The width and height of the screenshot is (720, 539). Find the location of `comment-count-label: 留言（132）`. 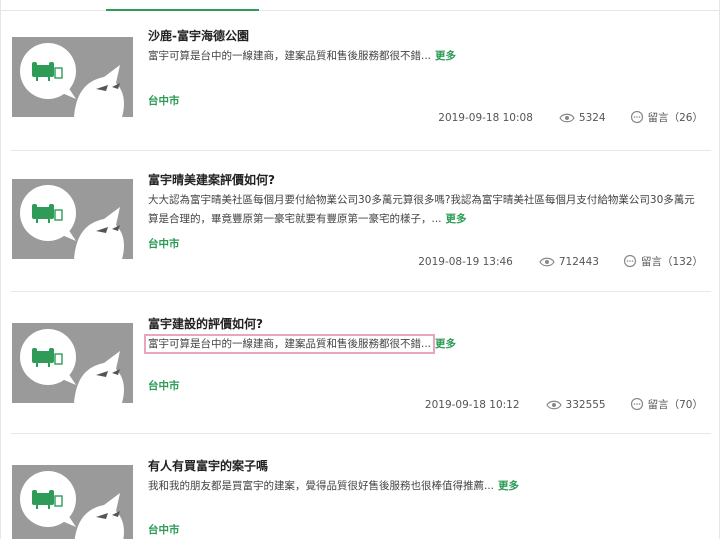

comment-count-label: 留言（132） is located at coordinates (671, 262).